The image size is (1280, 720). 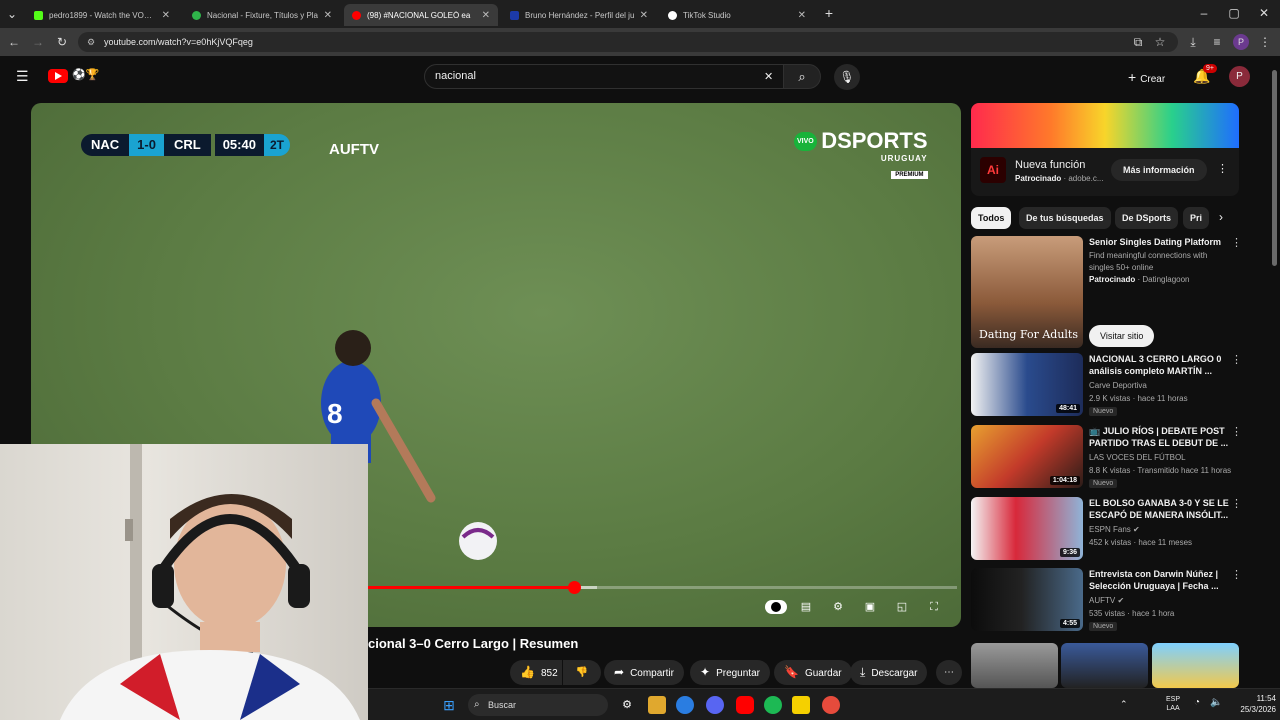 What do you see at coordinates (1216, 702) in the screenshot?
I see `volume-icon: 🔈` at bounding box center [1216, 702].